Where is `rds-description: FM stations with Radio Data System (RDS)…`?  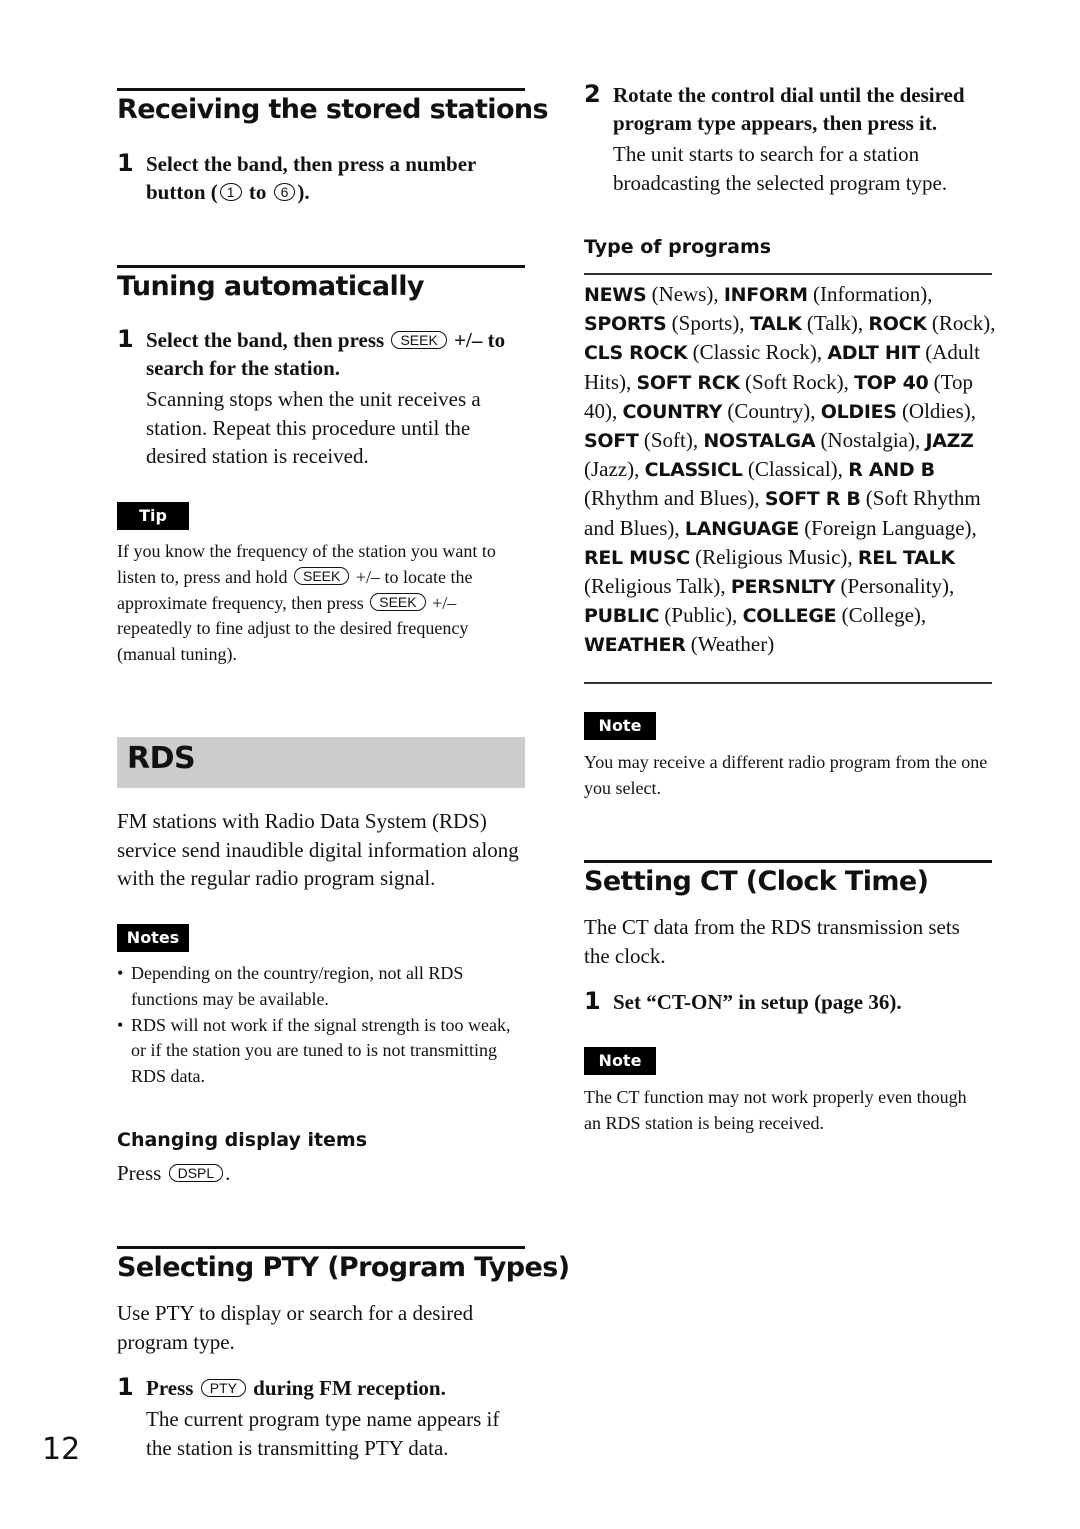 rds-description: FM stations with Radio Data System (RDS)… is located at coordinates (318, 849).